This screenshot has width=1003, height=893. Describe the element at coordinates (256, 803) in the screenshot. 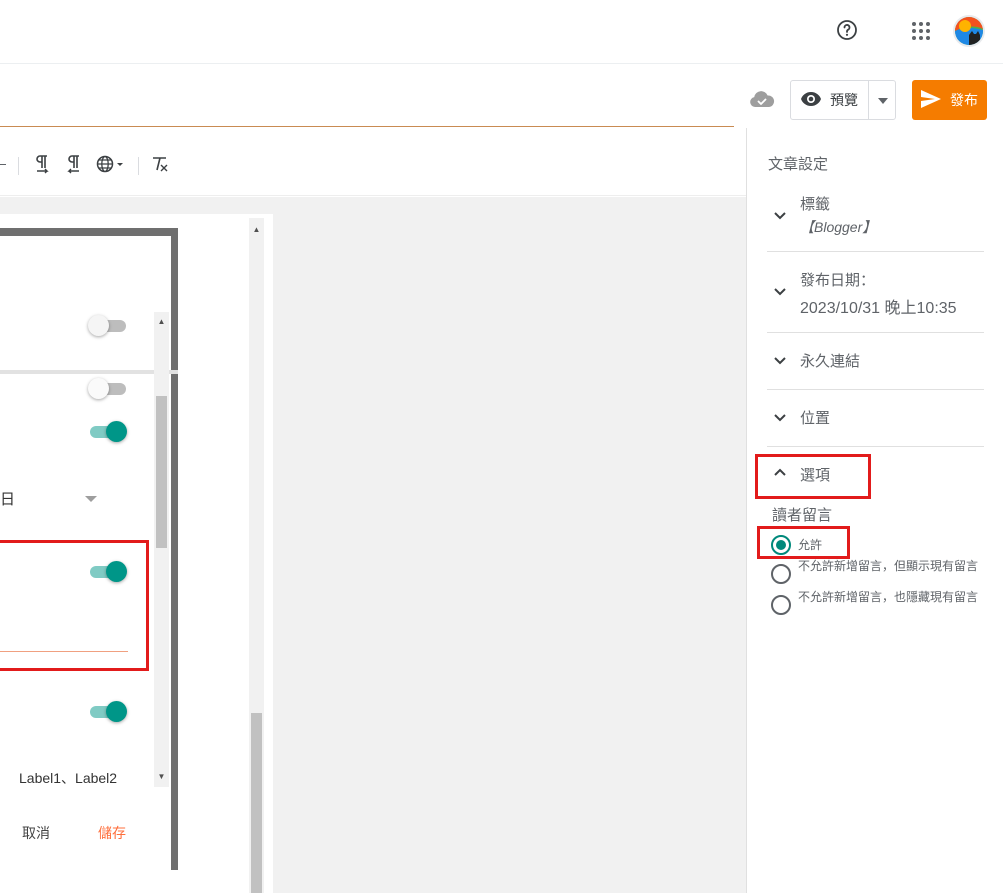

I see `image-scrollbar-thumb` at that location.